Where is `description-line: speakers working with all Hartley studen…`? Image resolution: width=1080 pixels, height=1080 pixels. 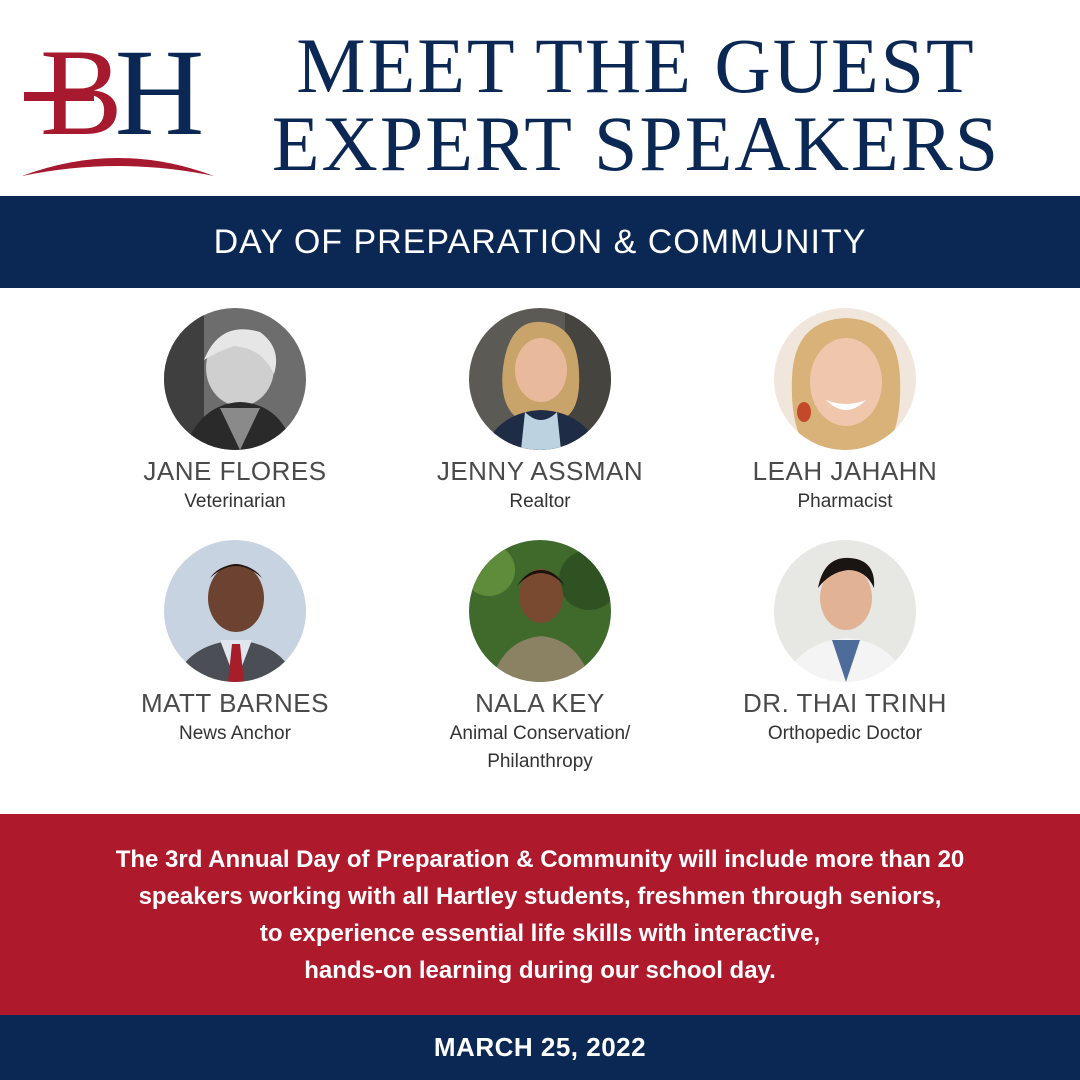 description-line: speakers working with all Hartley studen… is located at coordinates (540, 896).